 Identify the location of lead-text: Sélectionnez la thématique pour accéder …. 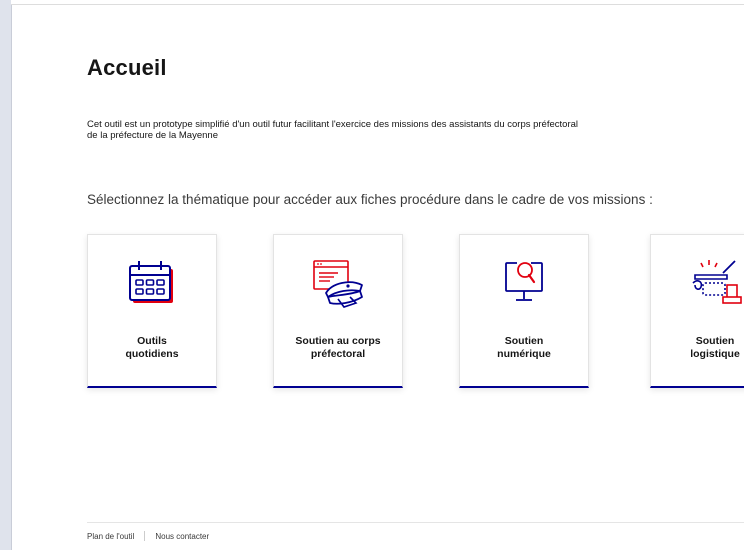
(370, 199).